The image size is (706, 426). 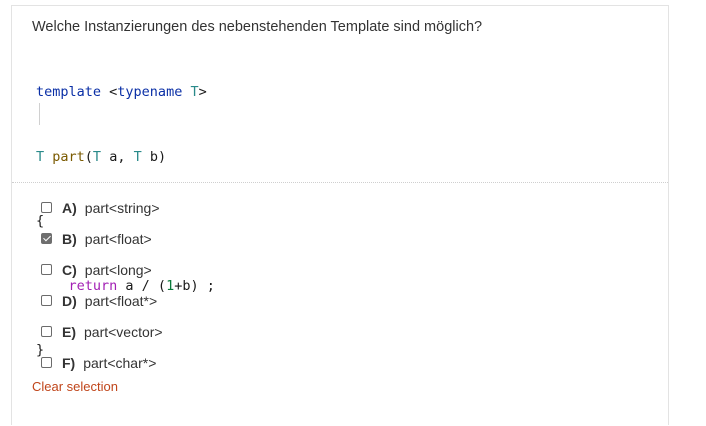 I want to click on code-keyword: typename, so click(x=150, y=92).